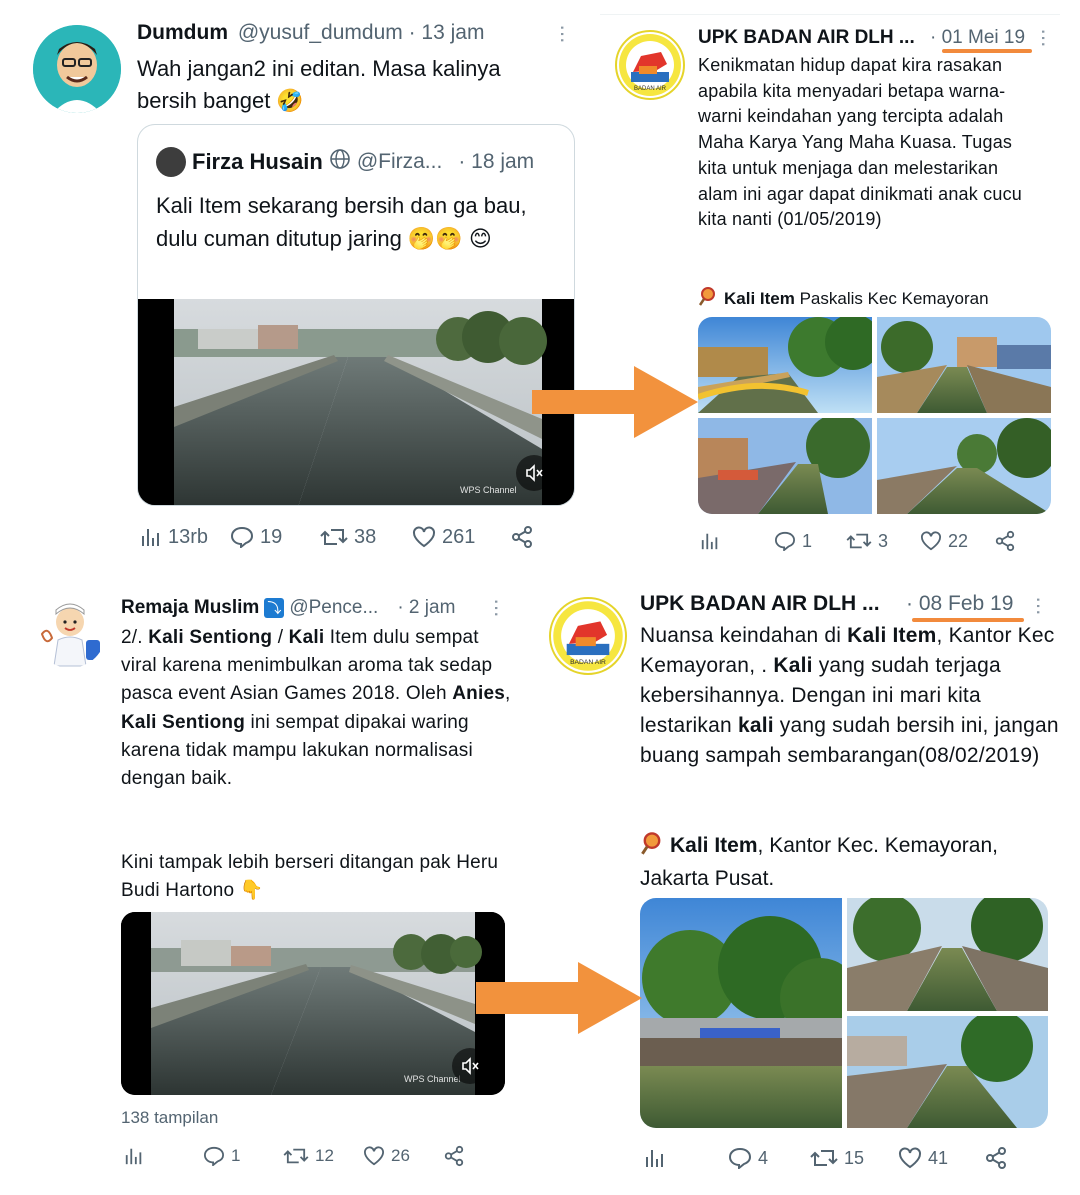 The width and height of the screenshot is (1080, 1195). Describe the element at coordinates (891, 298) in the screenshot. I see `location-rest: Paskalis Kec Kemayoran` at that location.